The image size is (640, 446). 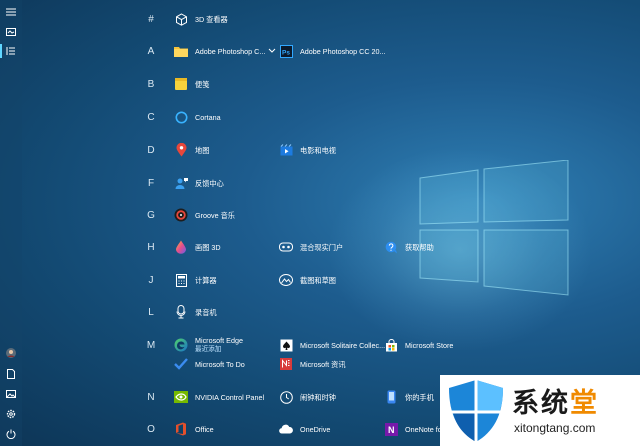 I want to click on photoshop-icon: Ps, so click(x=286, y=51).